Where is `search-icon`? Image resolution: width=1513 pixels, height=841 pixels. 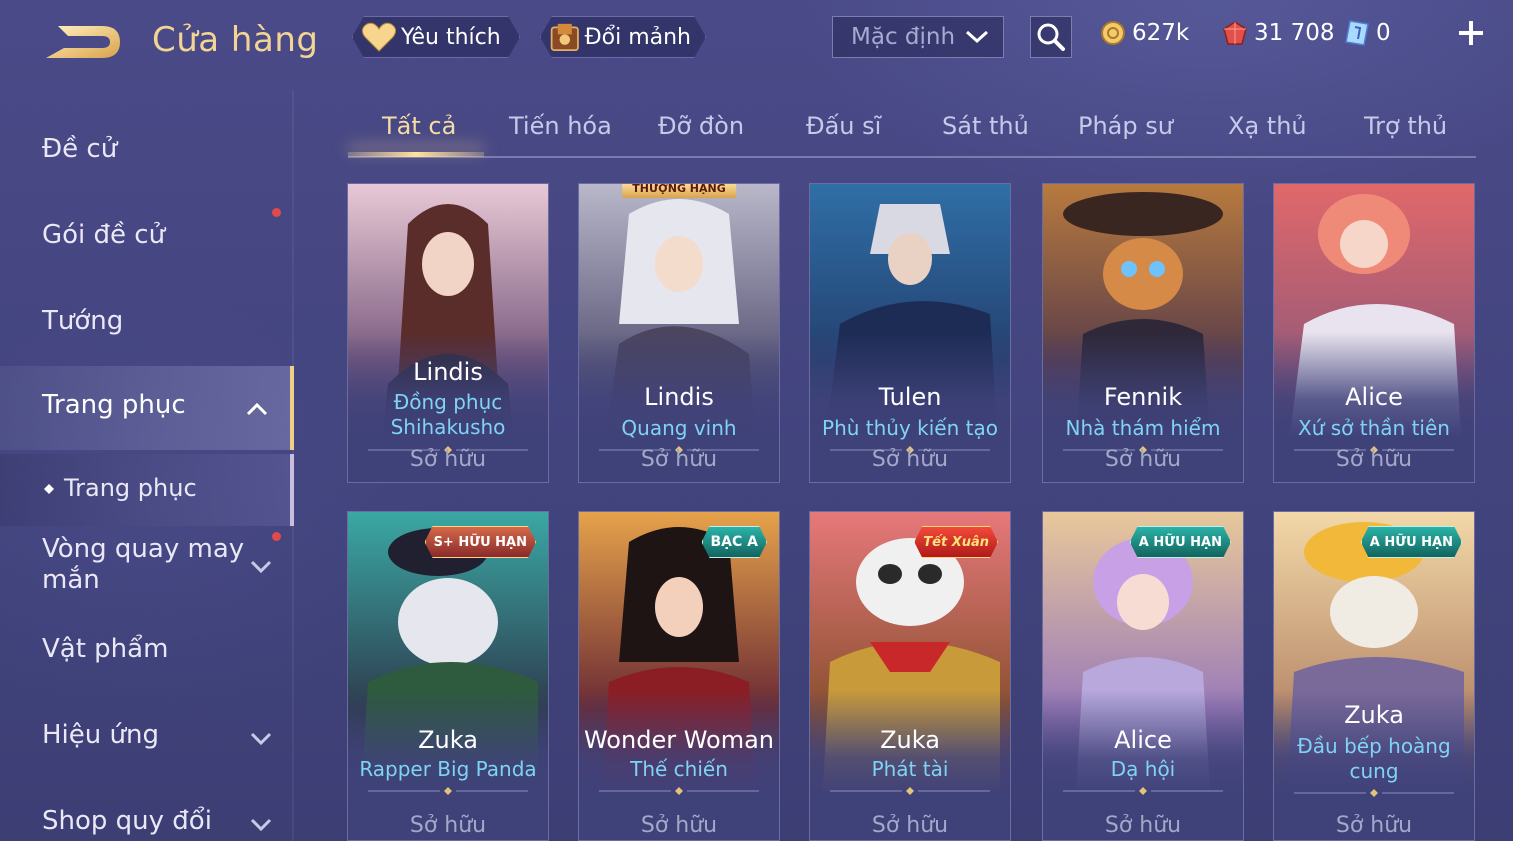
search-icon is located at coordinates (1051, 37).